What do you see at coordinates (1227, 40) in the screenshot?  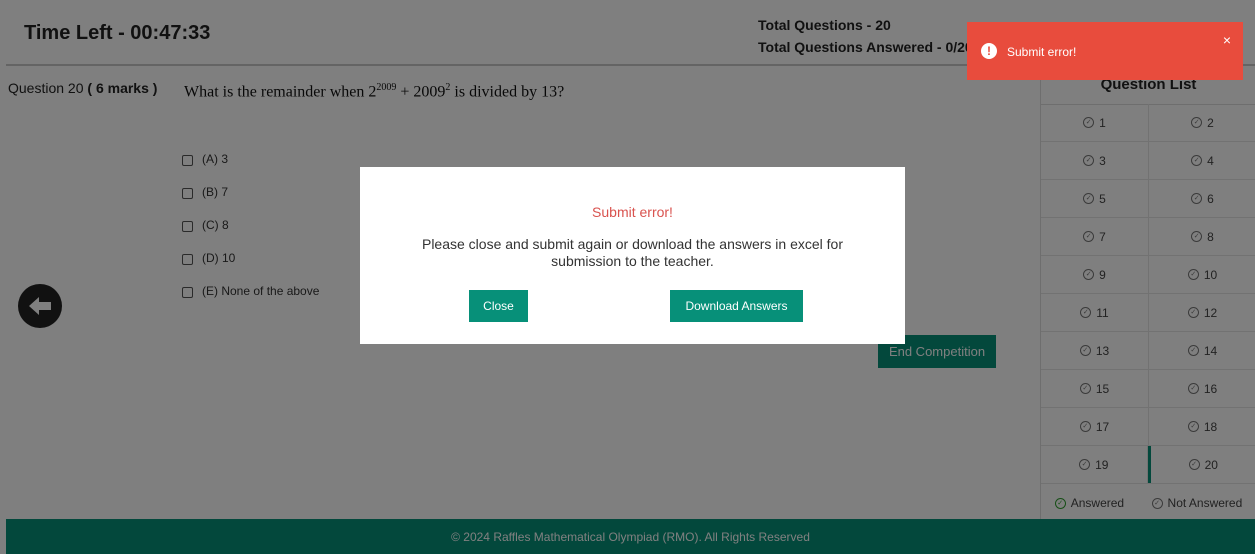 I see `toast-close-button: ×` at bounding box center [1227, 40].